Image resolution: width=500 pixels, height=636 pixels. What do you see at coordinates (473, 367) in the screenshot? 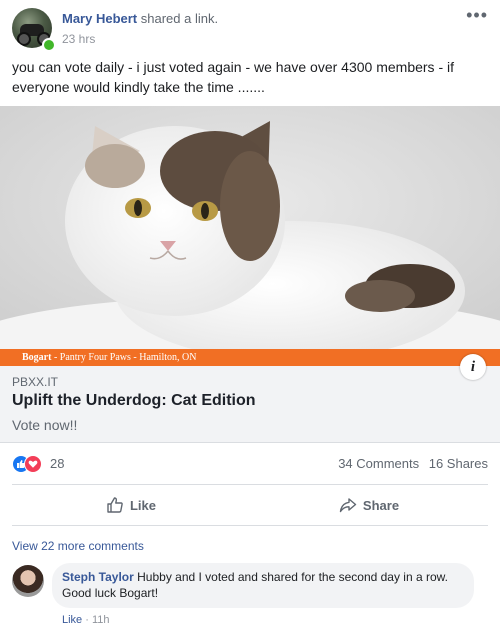
I see `info-icon: i` at bounding box center [473, 367].